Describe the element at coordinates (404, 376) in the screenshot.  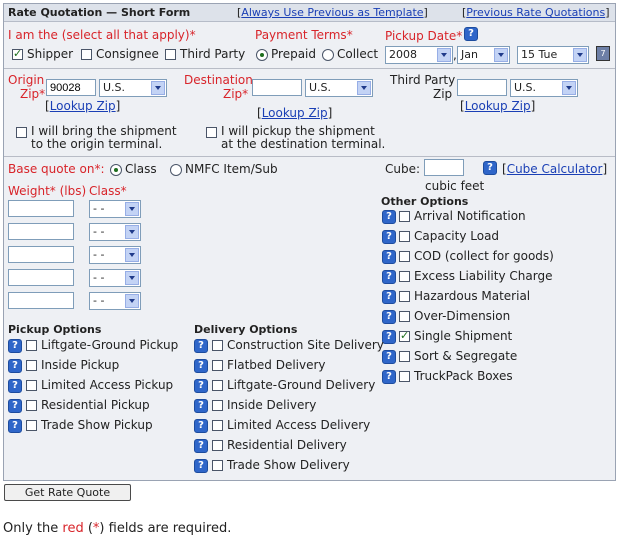
I see `truckpack-boxes-checkbox` at that location.